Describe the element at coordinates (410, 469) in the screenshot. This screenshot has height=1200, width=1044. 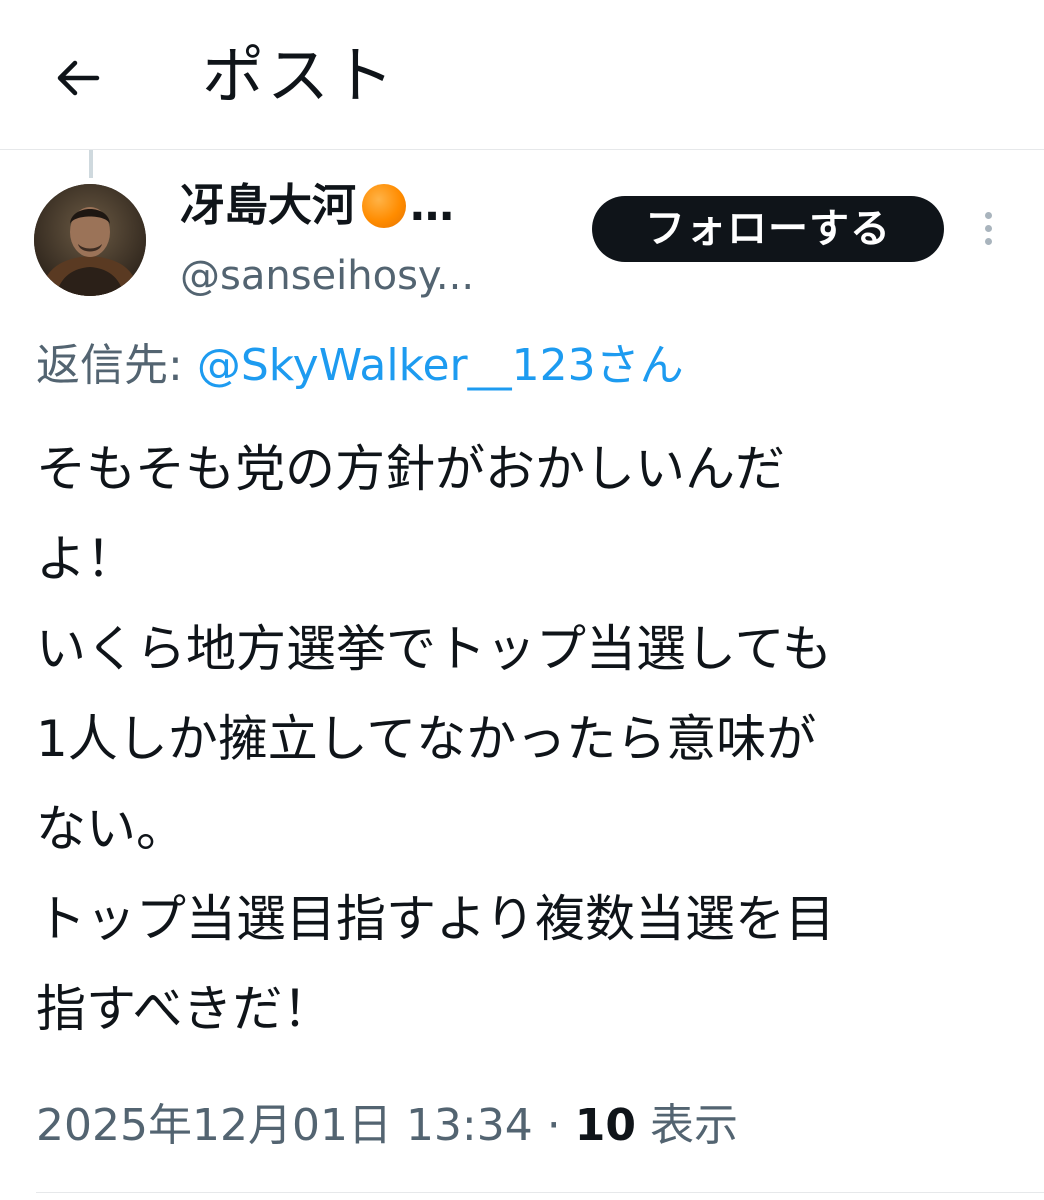
I see `post-text-line: そもそも党の方針がおかしいんだ` at that location.